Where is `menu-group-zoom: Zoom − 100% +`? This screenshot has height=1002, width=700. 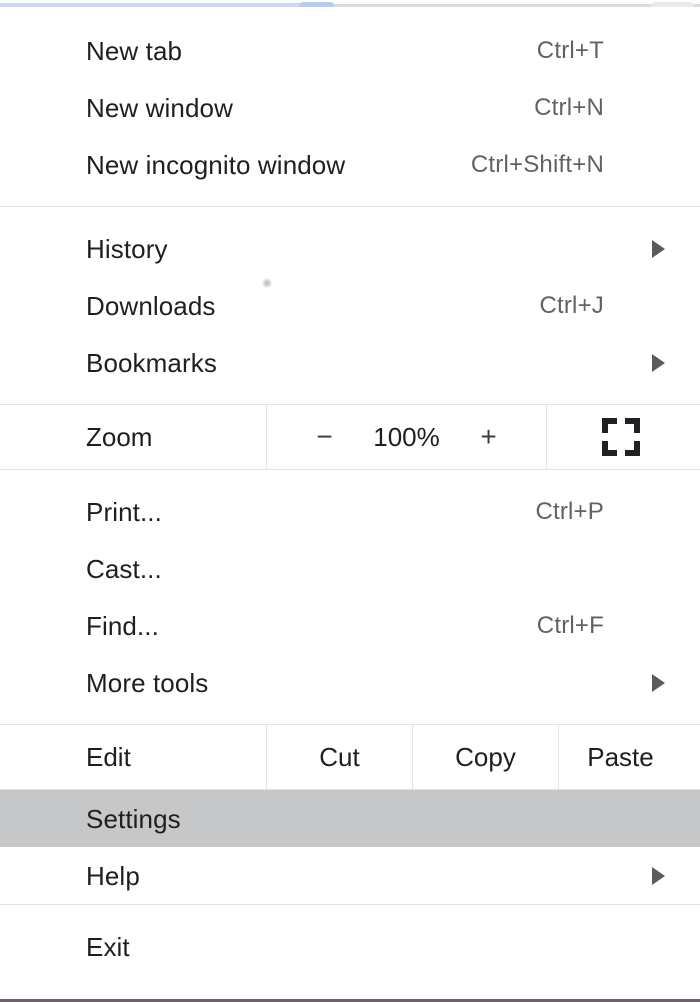
menu-group-zoom: Zoom − 100% + is located at coordinates (350, 436).